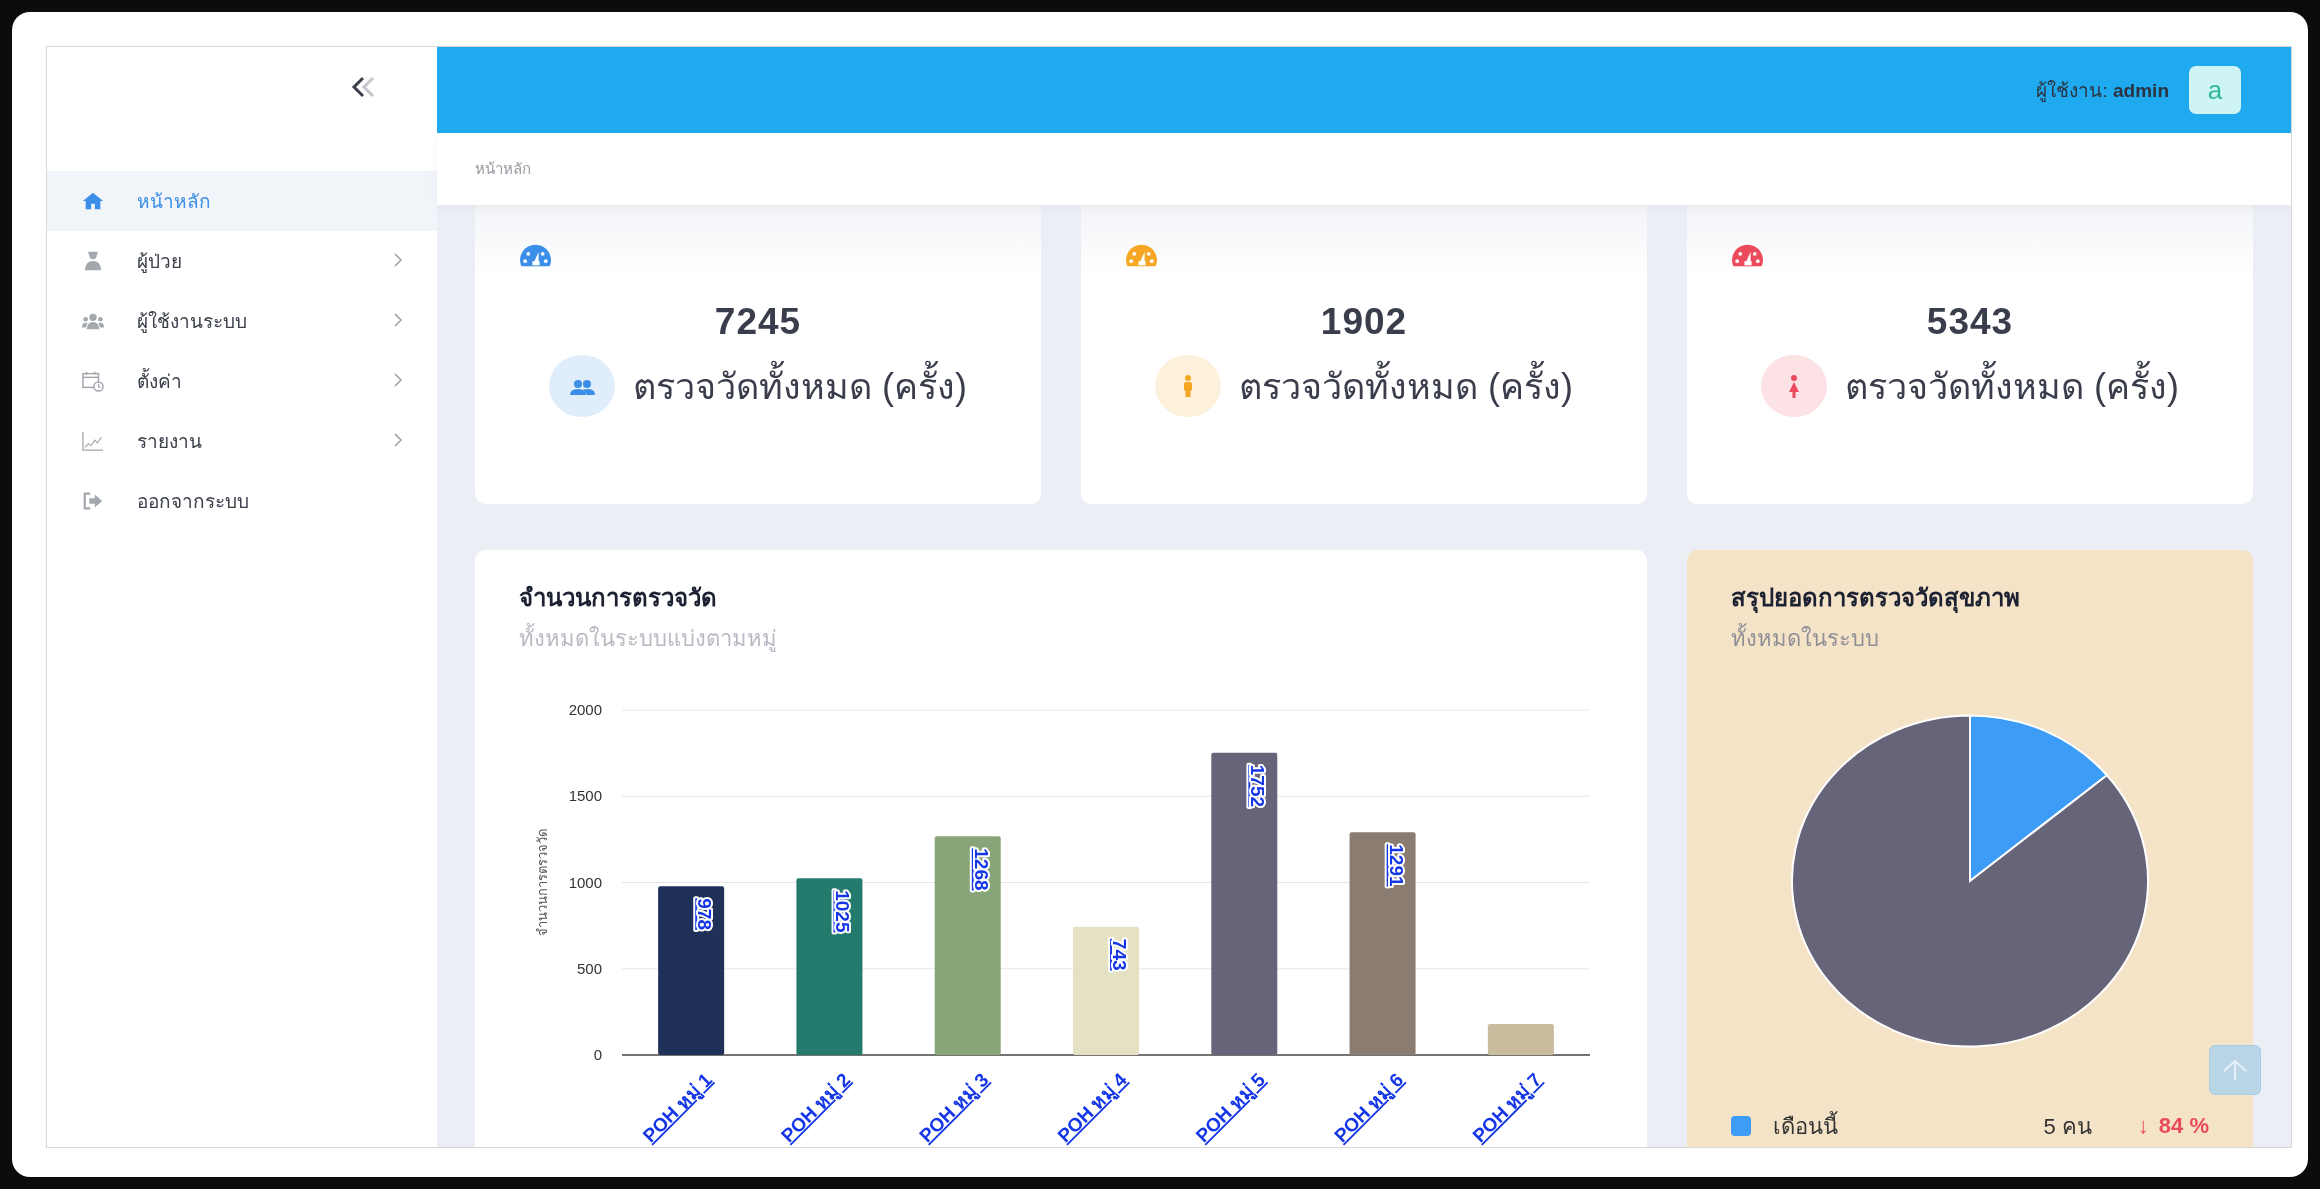 The width and height of the screenshot is (2320, 1189). I want to click on calendar-clock-icon, so click(93, 381).